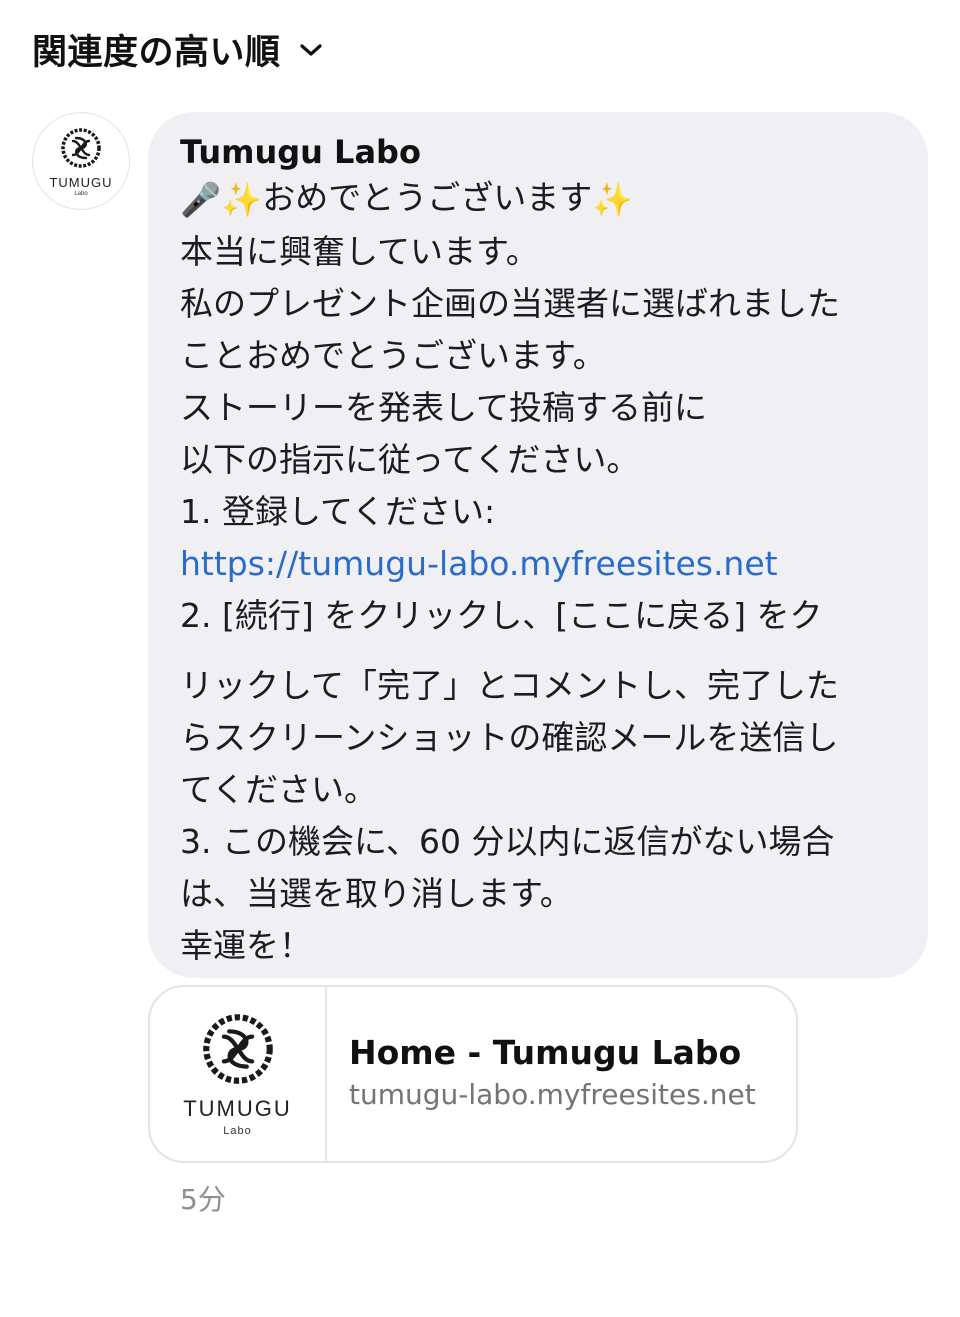 The width and height of the screenshot is (960, 1317). What do you see at coordinates (393, 355) in the screenshot?
I see `message-line: ことおめでとうございます。` at bounding box center [393, 355].